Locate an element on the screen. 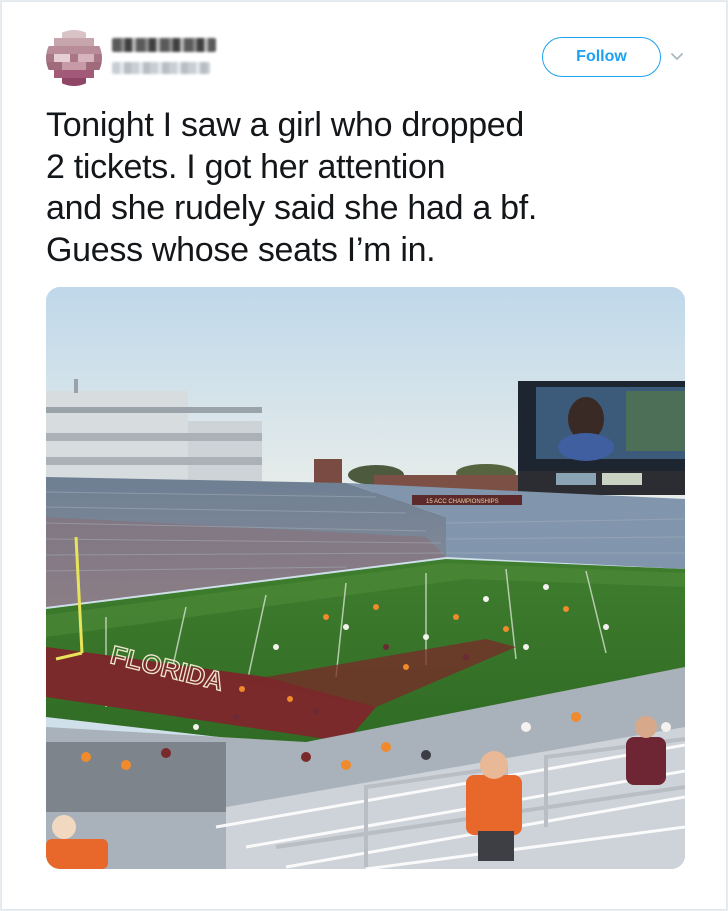 The width and height of the screenshot is (728, 911). tweet-line: 2 tickets. I got her attention is located at coordinates (246, 166).